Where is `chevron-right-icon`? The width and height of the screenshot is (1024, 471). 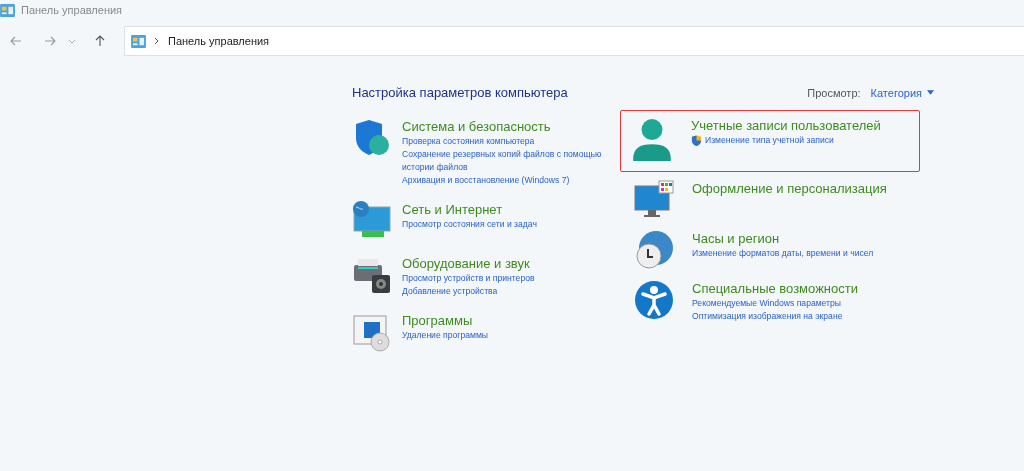 chevron-right-icon is located at coordinates (157, 41).